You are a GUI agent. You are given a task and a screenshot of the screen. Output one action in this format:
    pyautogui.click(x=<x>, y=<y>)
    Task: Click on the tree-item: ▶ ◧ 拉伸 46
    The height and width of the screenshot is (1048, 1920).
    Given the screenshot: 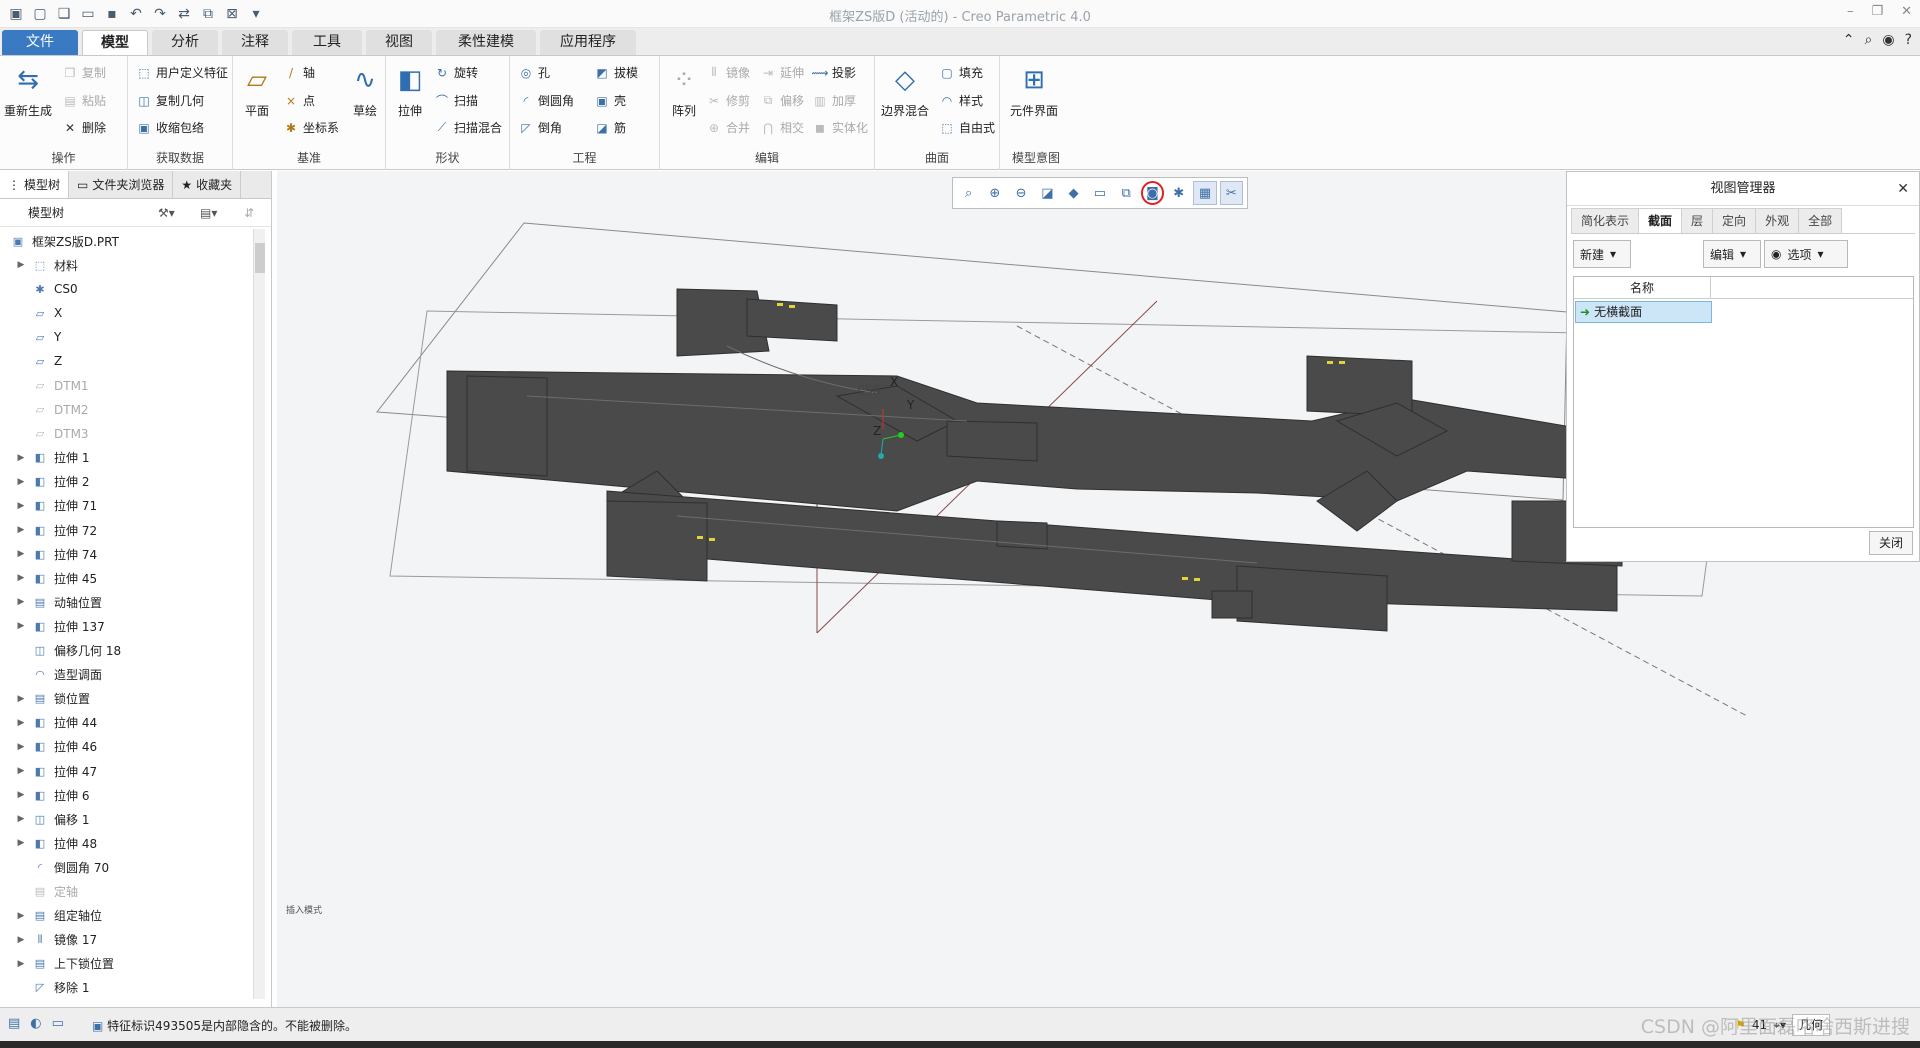 What is the action you would take?
    pyautogui.click(x=126, y=747)
    